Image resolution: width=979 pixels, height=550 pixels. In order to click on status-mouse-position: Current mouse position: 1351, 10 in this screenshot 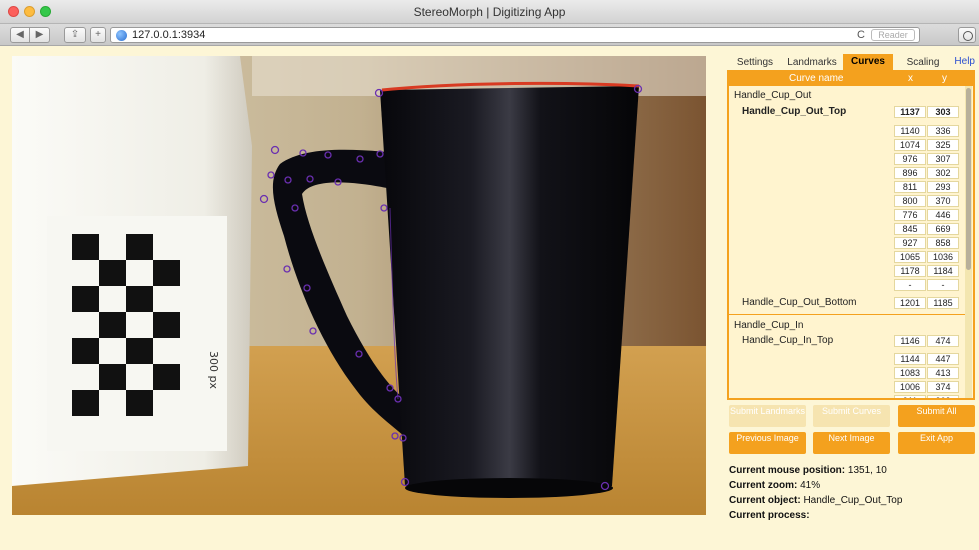, I will do `click(808, 470)`.